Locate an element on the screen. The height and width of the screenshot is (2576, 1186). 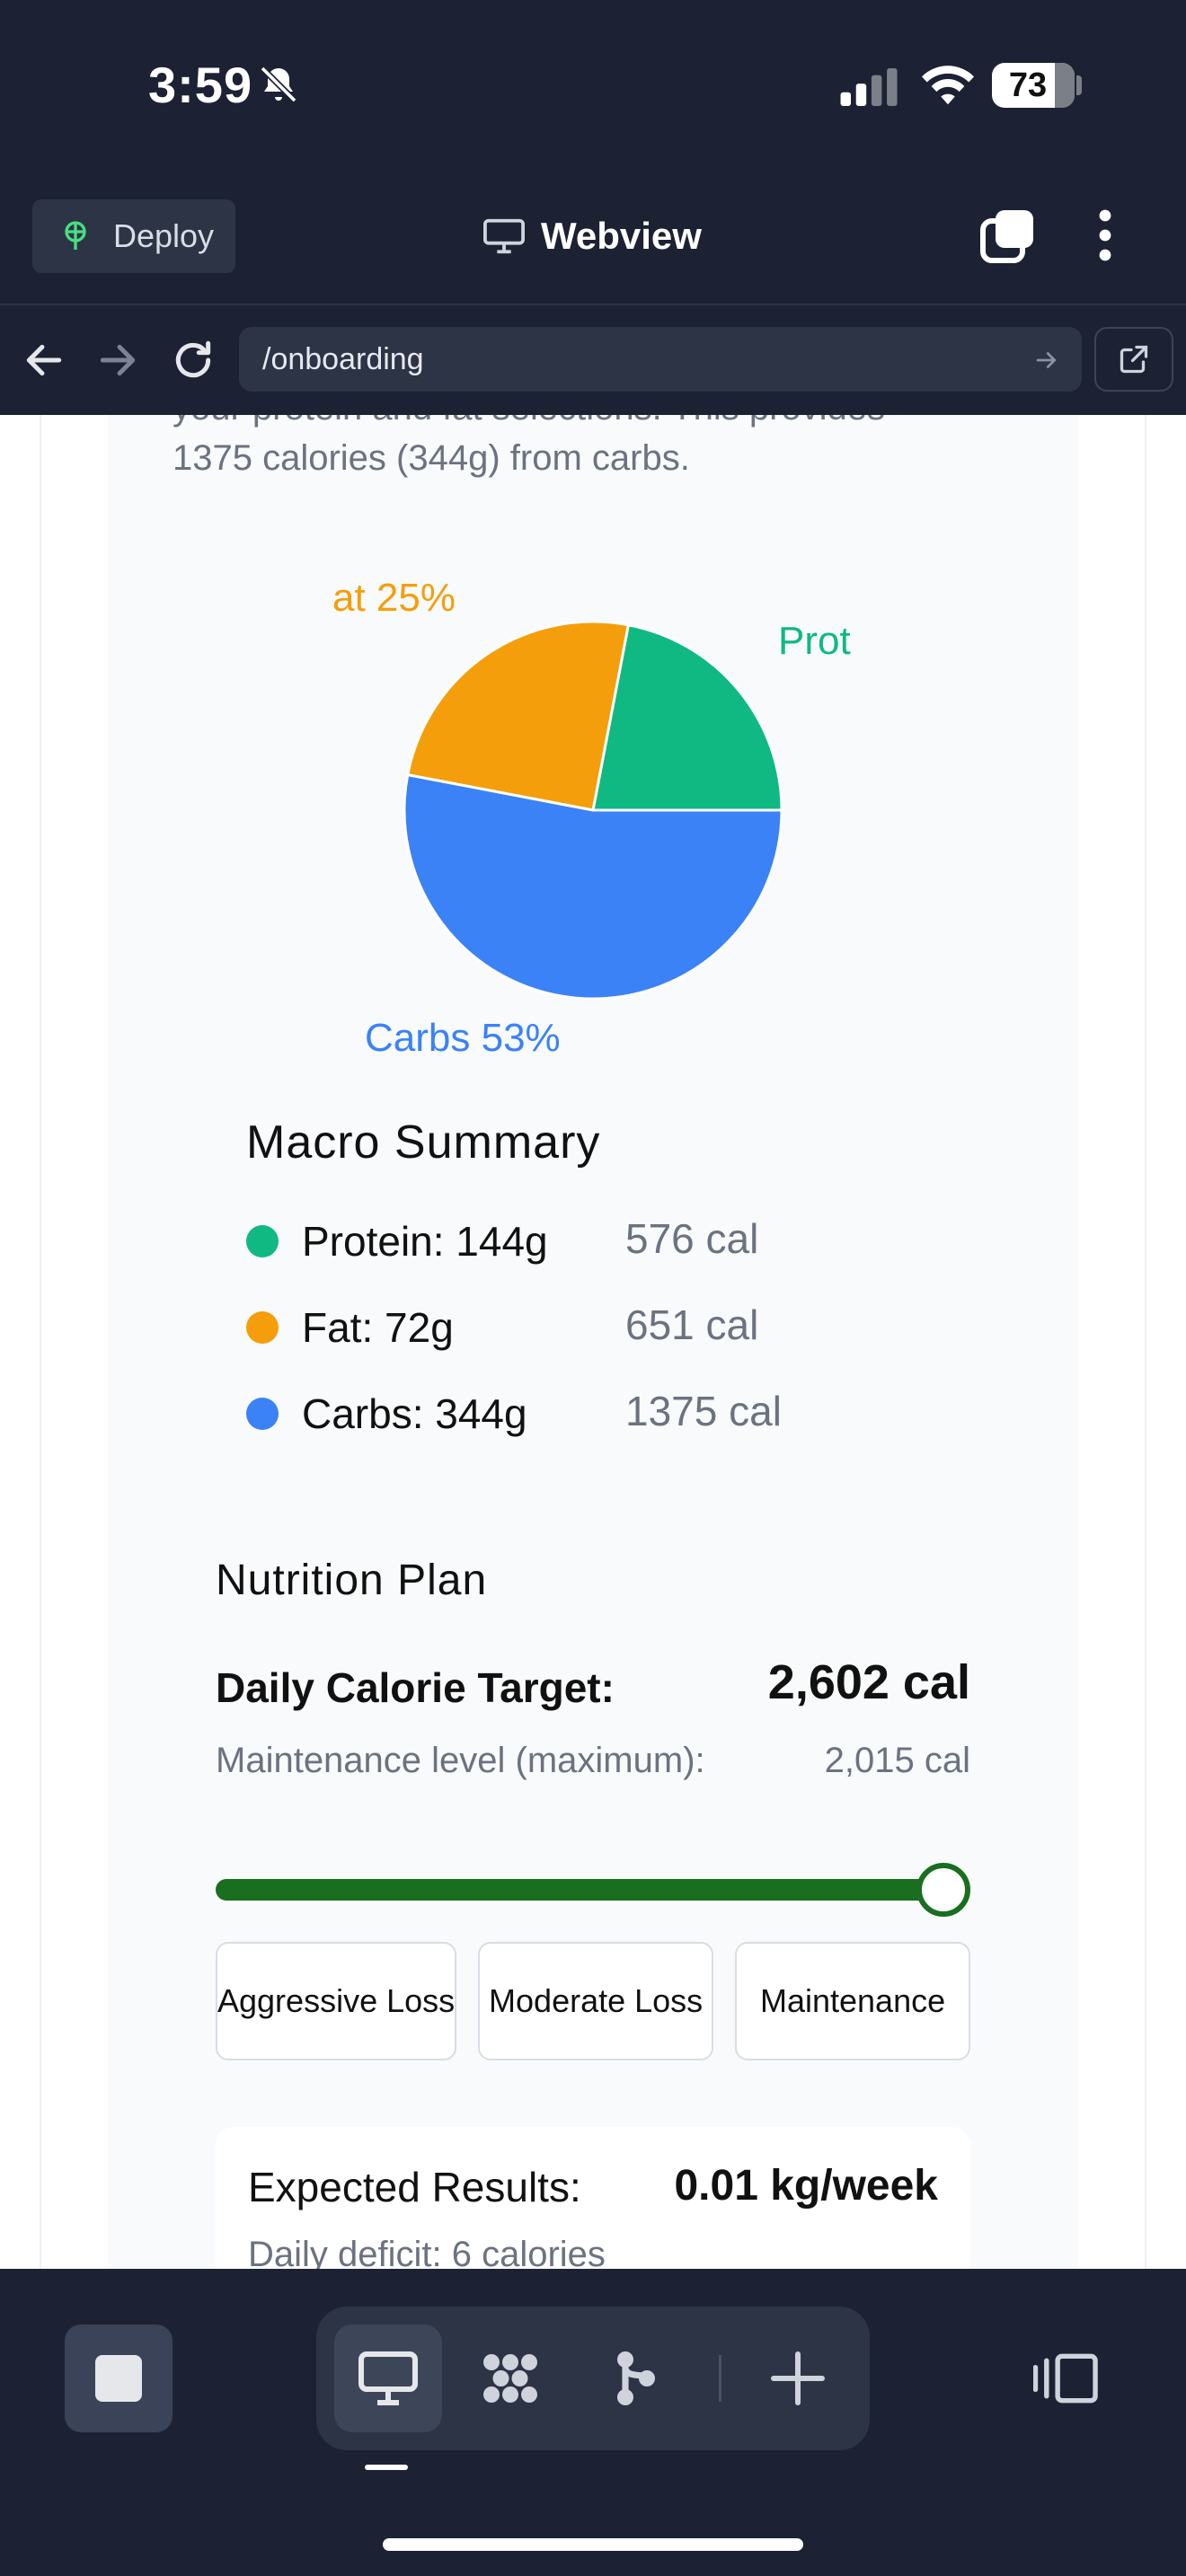
fat-dot is located at coordinates (262, 1327).